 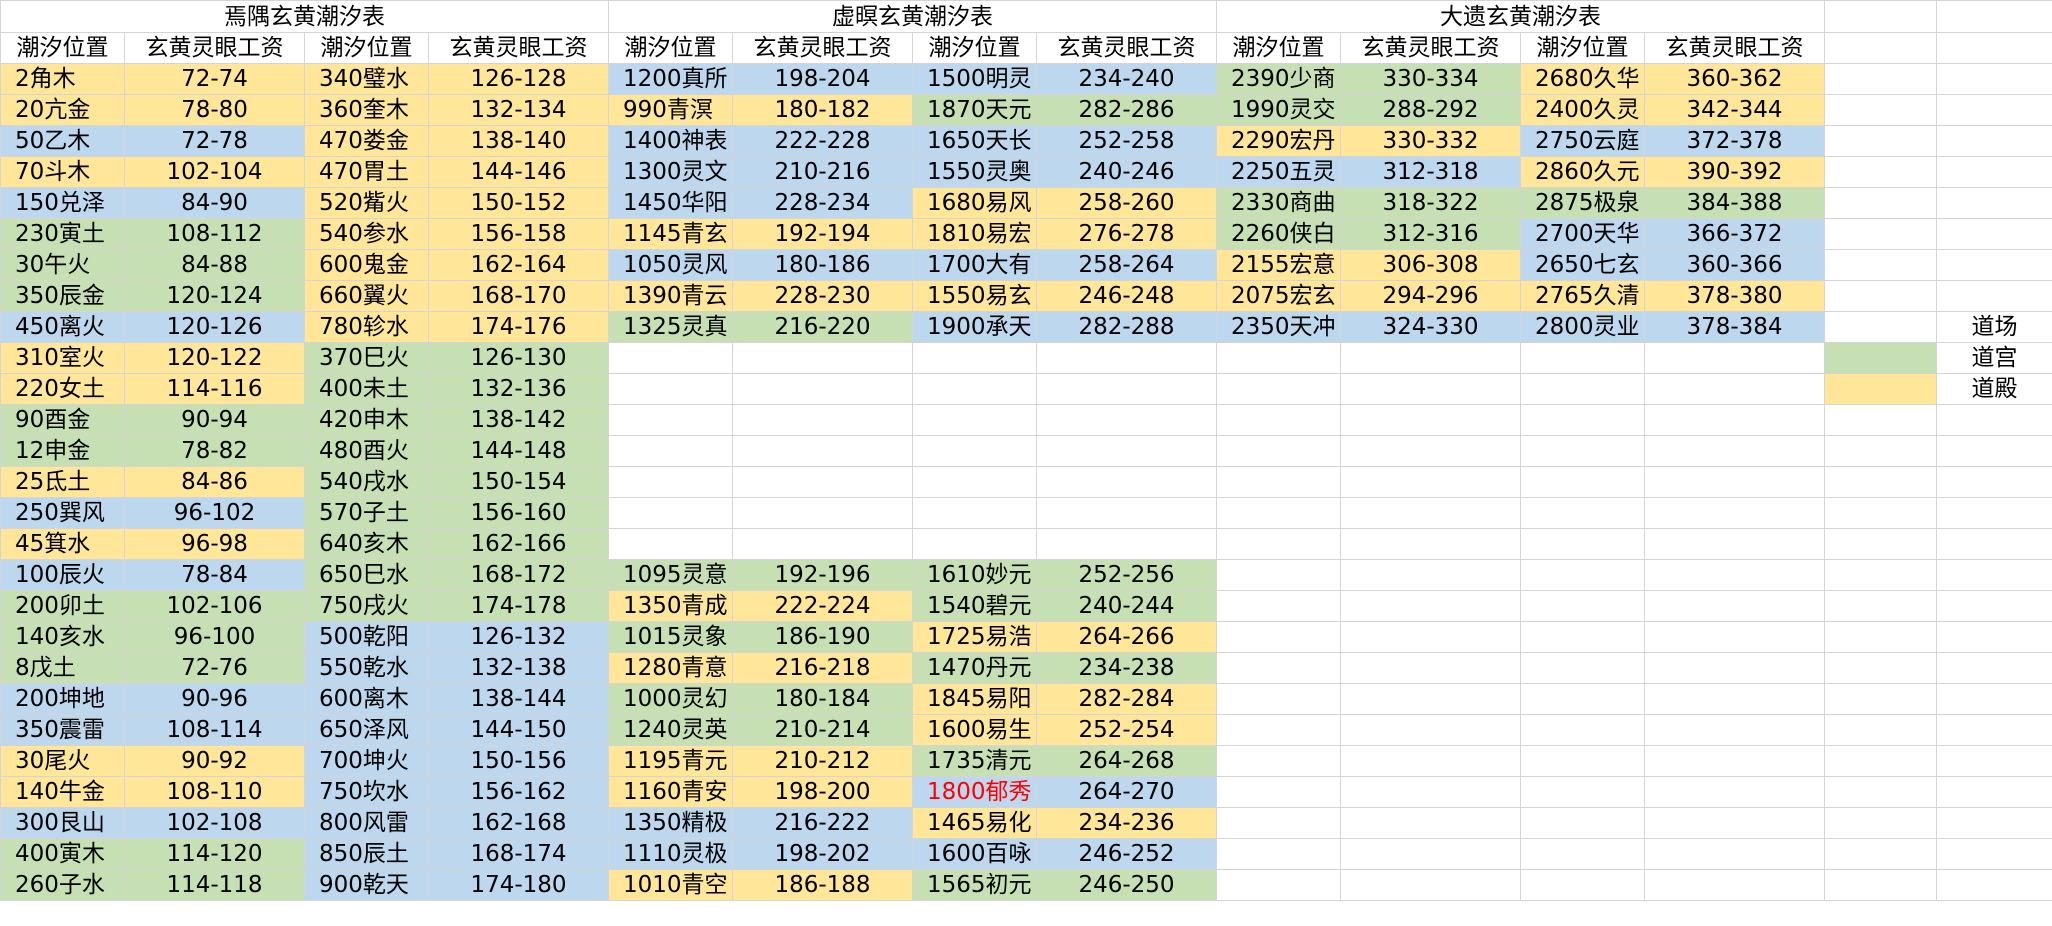 What do you see at coordinates (670, 637) in the screenshot?
I see `tide-position-cell: 1015灵象` at bounding box center [670, 637].